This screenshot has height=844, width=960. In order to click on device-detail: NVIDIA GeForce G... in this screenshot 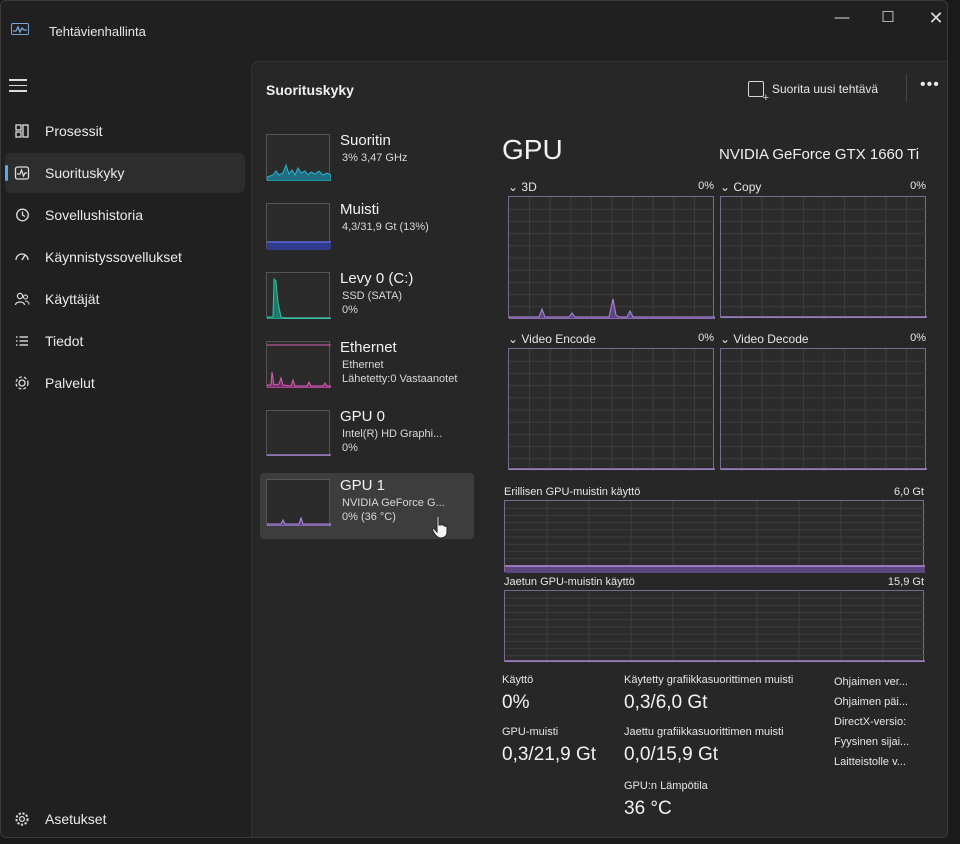, I will do `click(393, 503)`.